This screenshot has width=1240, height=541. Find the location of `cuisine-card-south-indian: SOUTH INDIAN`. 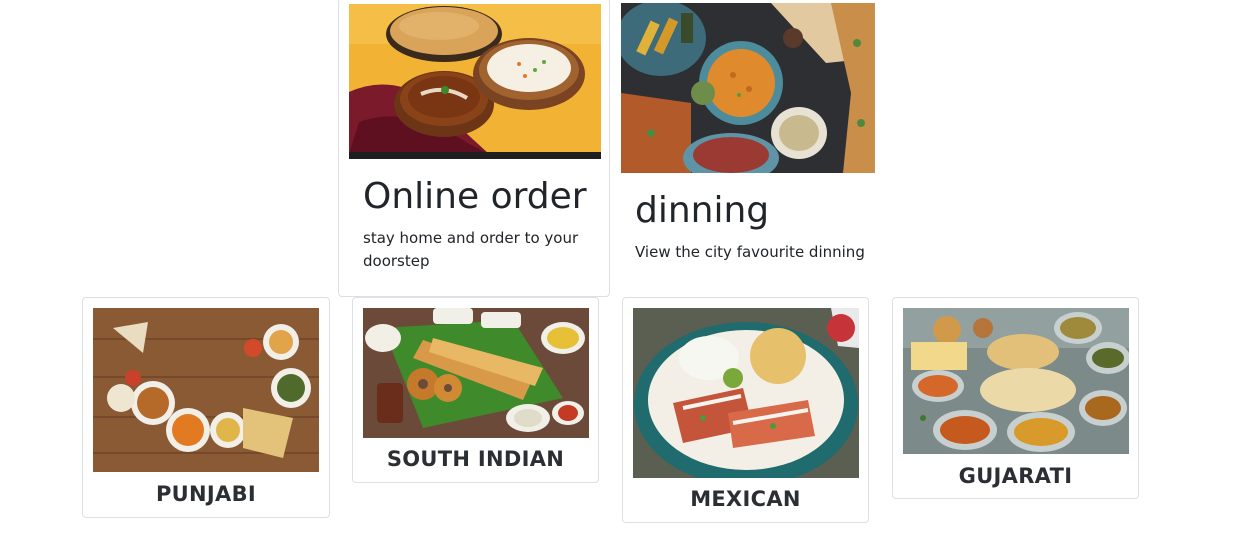

cuisine-card-south-indian: SOUTH INDIAN is located at coordinates (475, 390).